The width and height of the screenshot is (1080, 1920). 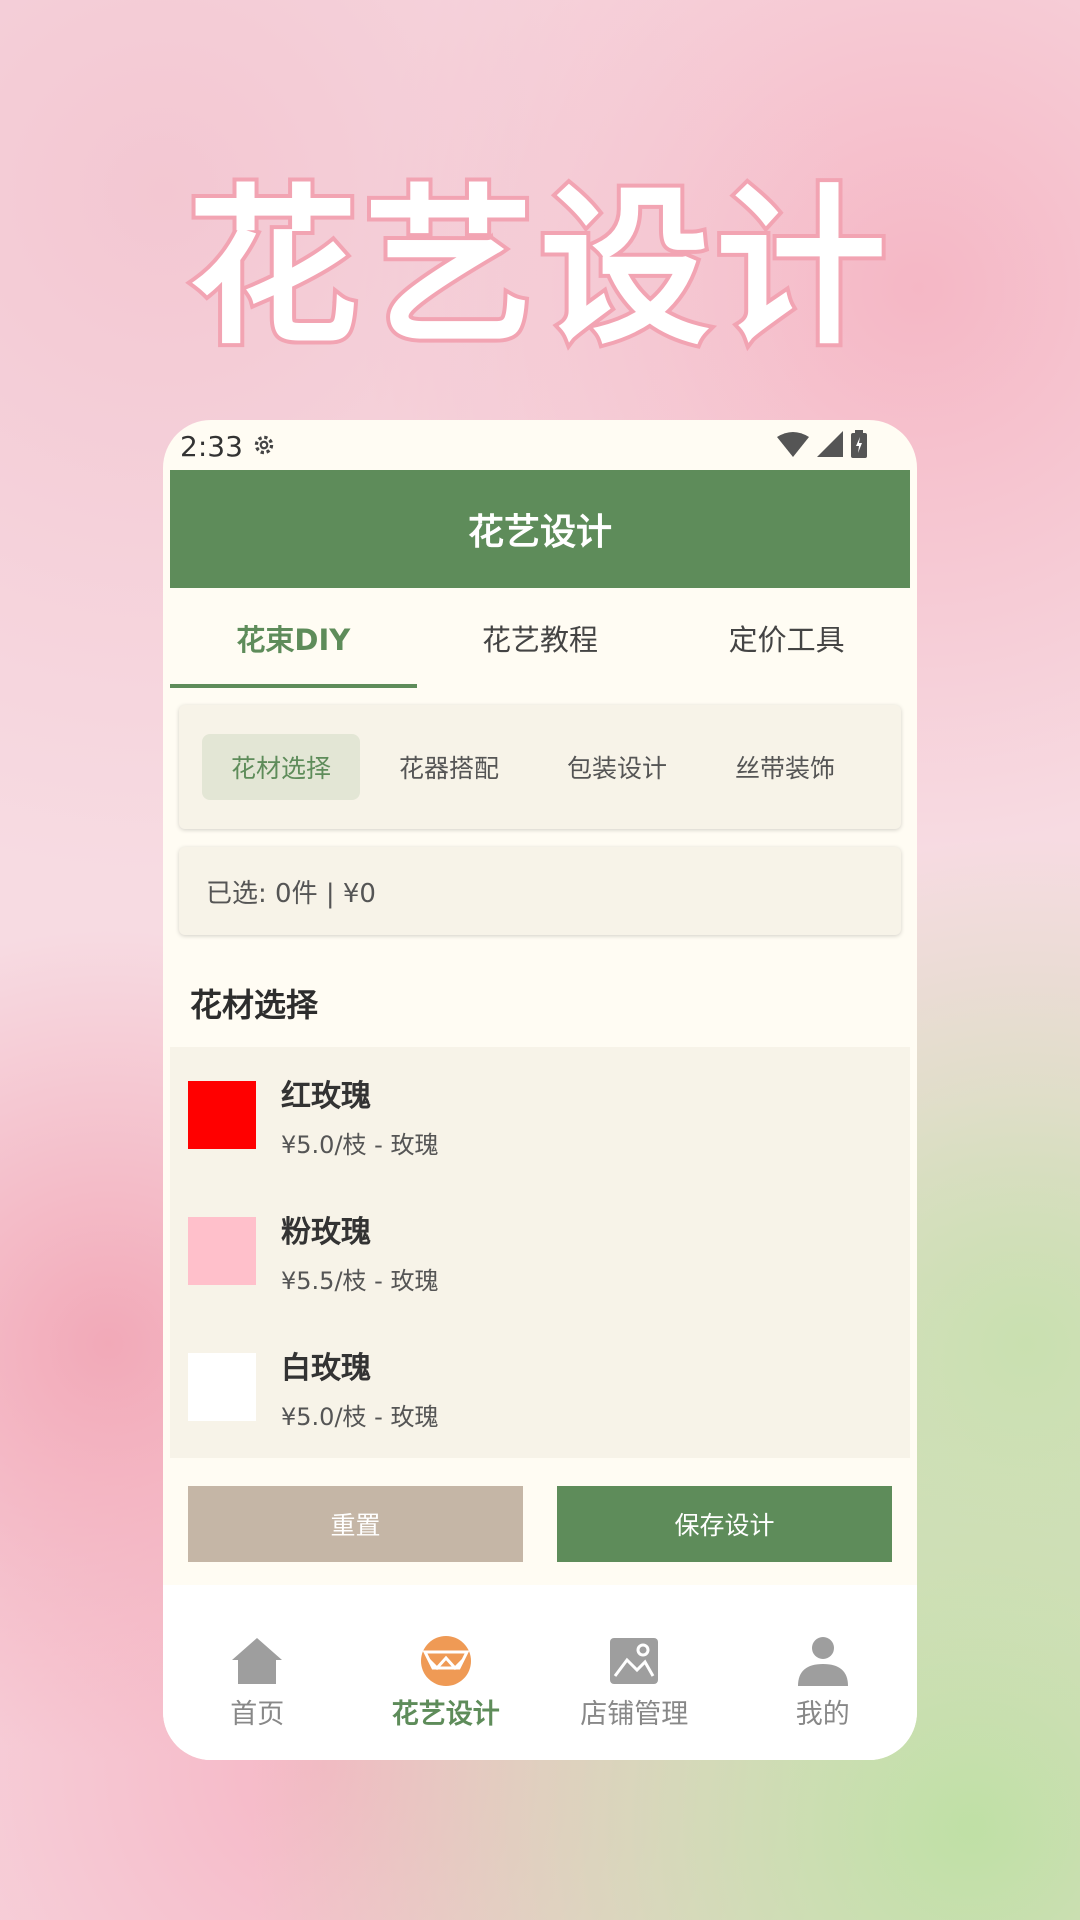 What do you see at coordinates (281, 767) in the screenshot?
I see `subtab-flower-material: 花材选择` at bounding box center [281, 767].